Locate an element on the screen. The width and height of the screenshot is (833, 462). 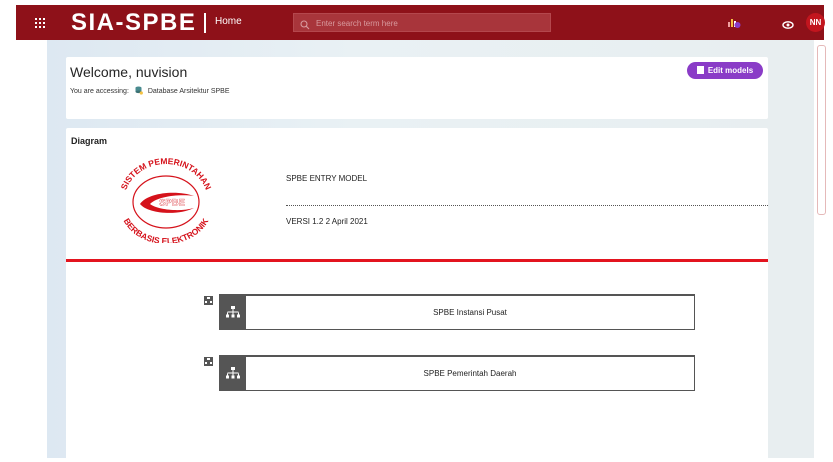
node-spbe-instansi-pusat: SPBE Instansi Pusat is located at coordinates (457, 312).